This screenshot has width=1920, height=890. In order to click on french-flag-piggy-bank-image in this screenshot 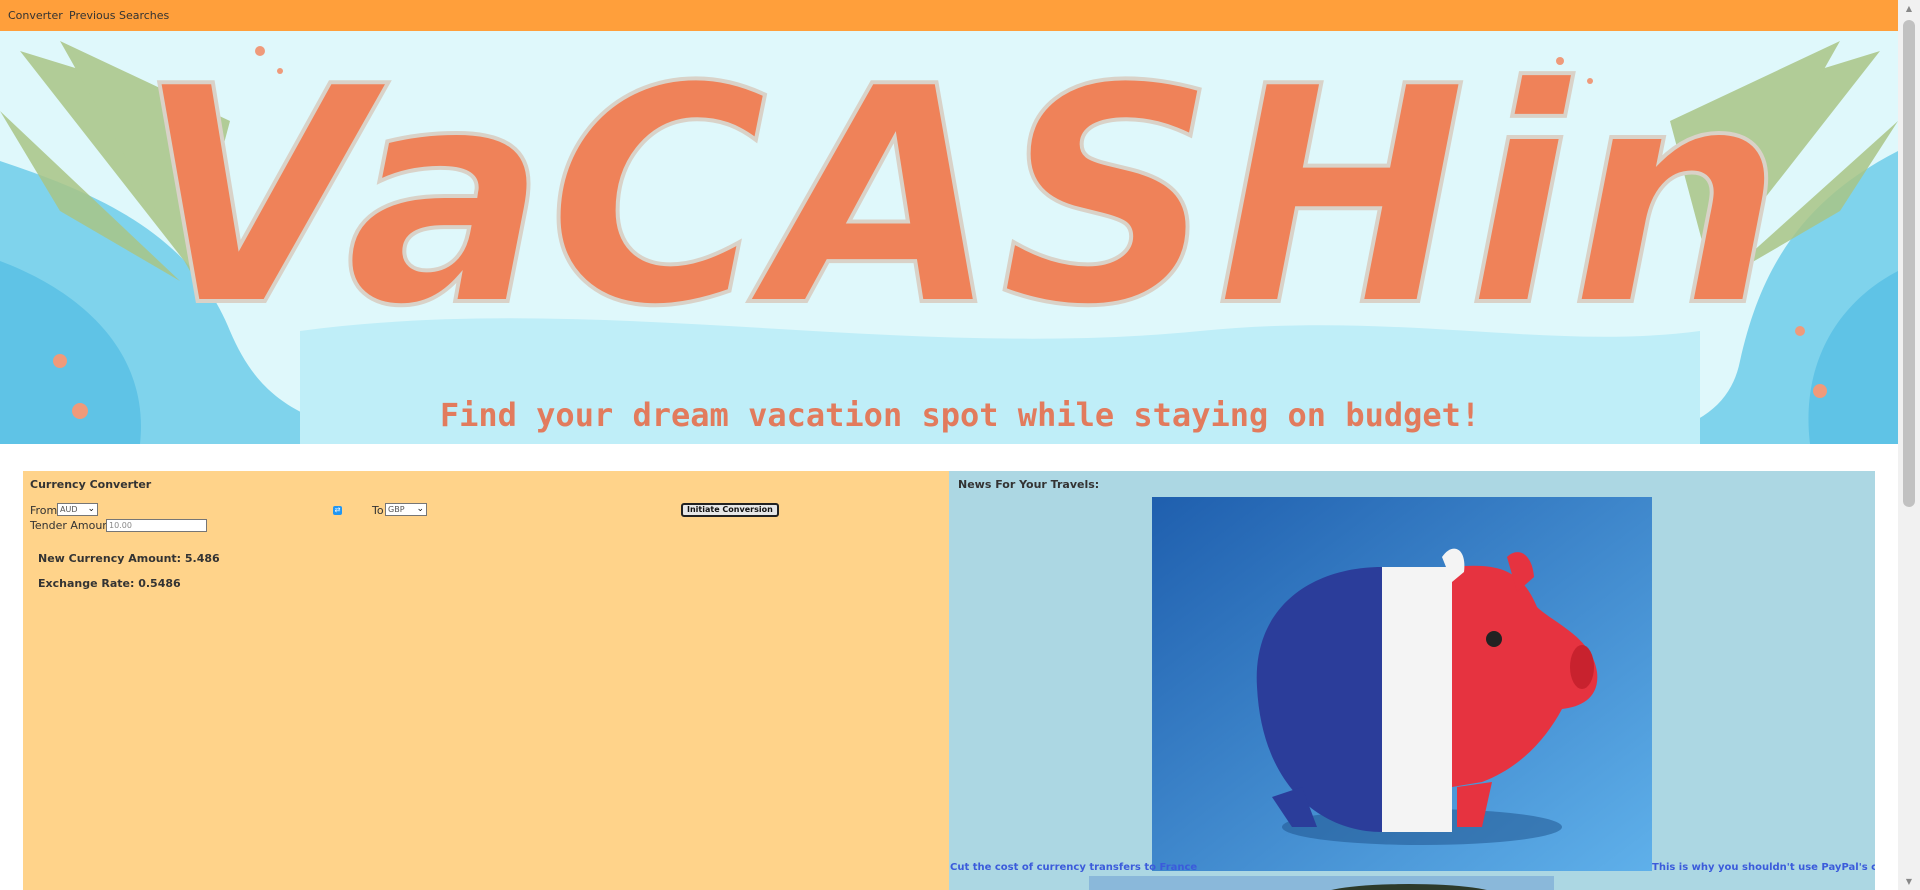, I will do `click(1402, 684)`.